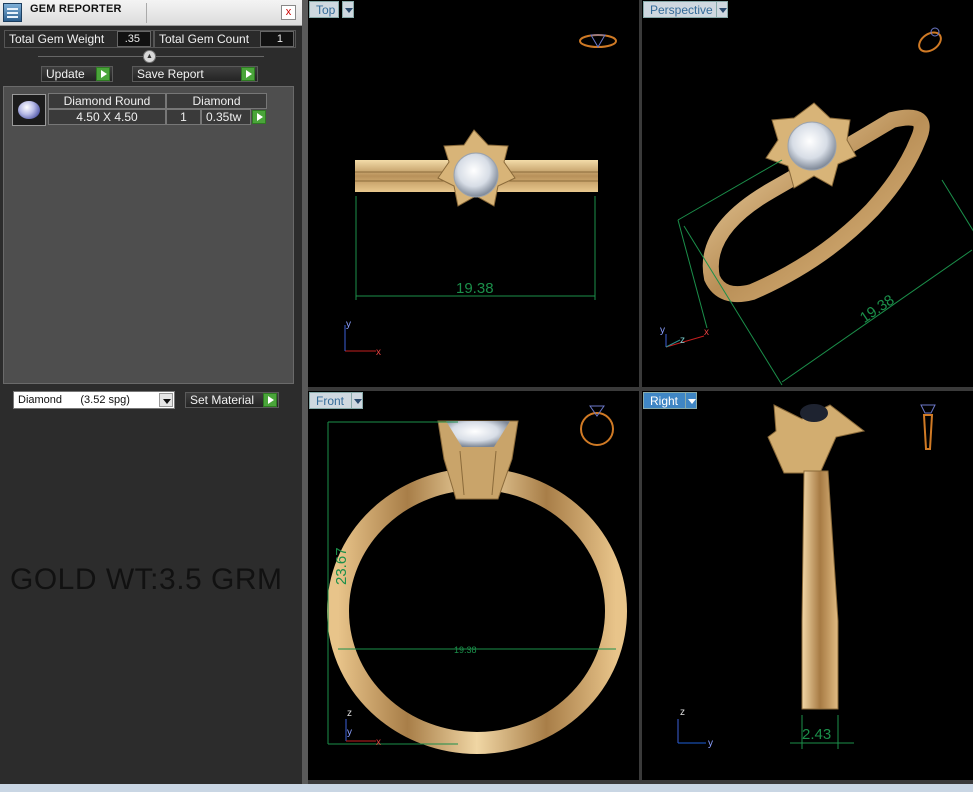  I want to click on front-width-dimension: 19.38, so click(465, 650).